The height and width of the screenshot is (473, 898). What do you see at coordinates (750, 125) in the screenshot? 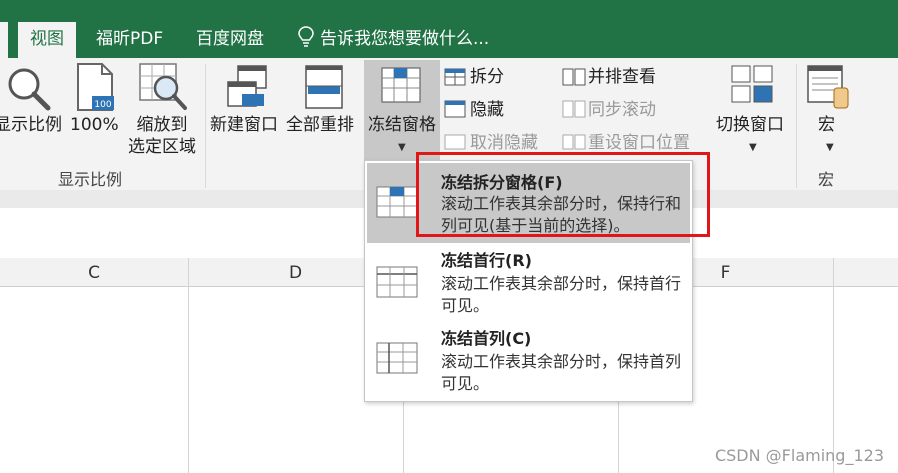
I see `switch-windows-button: 切换窗口` at bounding box center [750, 125].